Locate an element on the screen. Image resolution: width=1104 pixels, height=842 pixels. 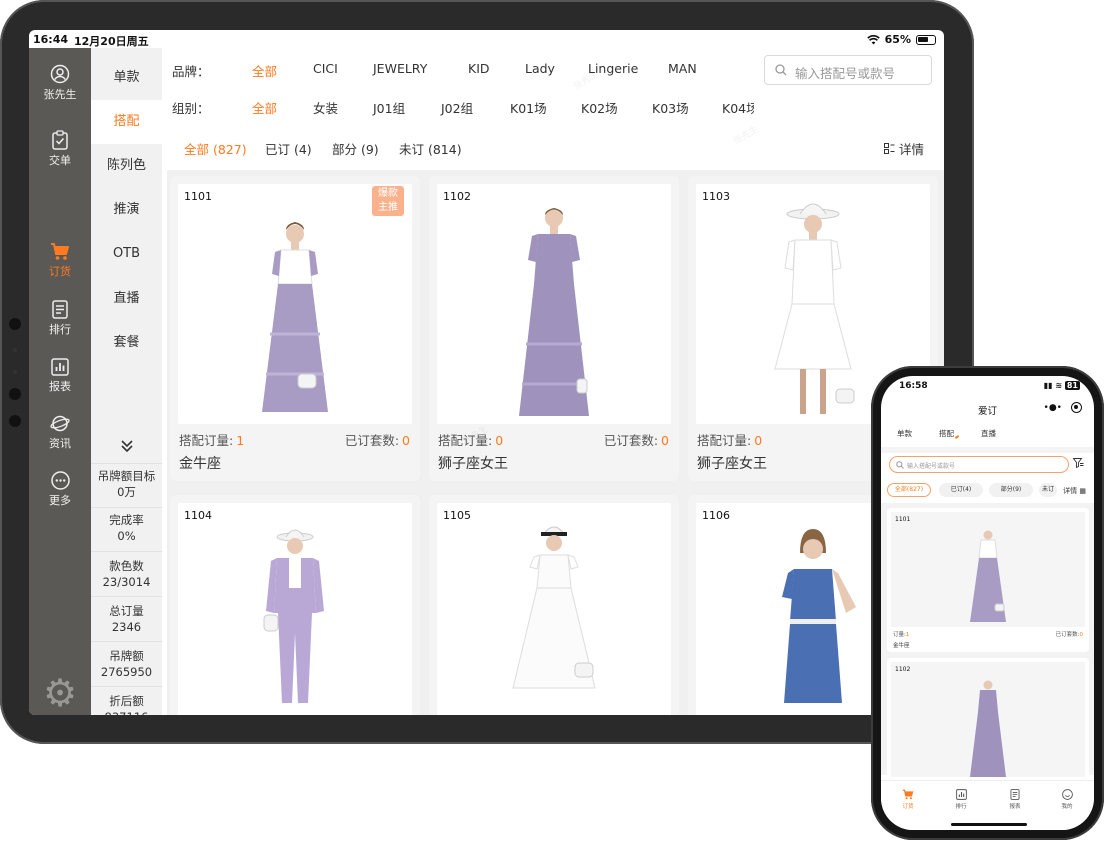
phone-chip-ordered: 已订(4) is located at coordinates (961, 490).